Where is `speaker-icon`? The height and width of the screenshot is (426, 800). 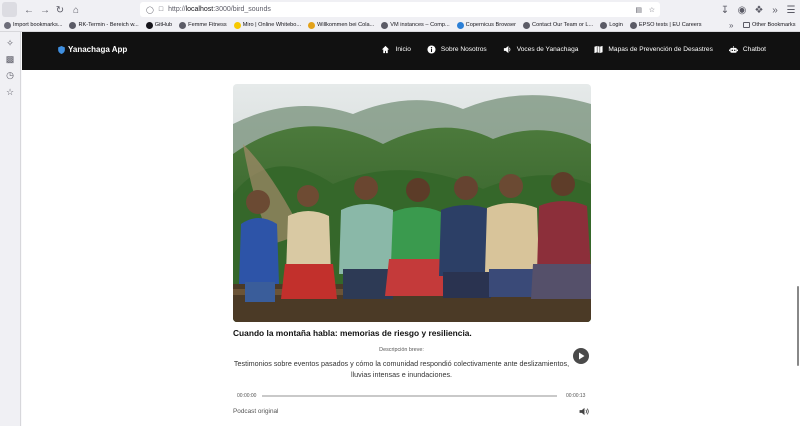
speaker-icon is located at coordinates (507, 49).